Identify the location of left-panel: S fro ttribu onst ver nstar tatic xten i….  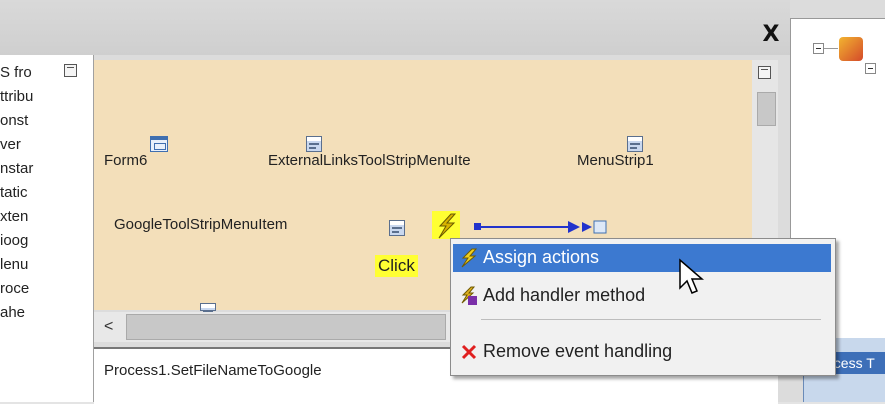
(47, 228).